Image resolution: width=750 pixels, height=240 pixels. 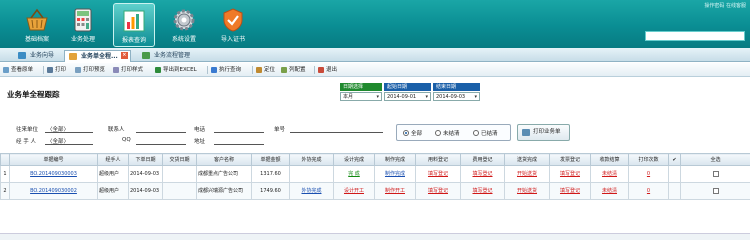 I want to click on outsource-cell, so click(x=311, y=174).